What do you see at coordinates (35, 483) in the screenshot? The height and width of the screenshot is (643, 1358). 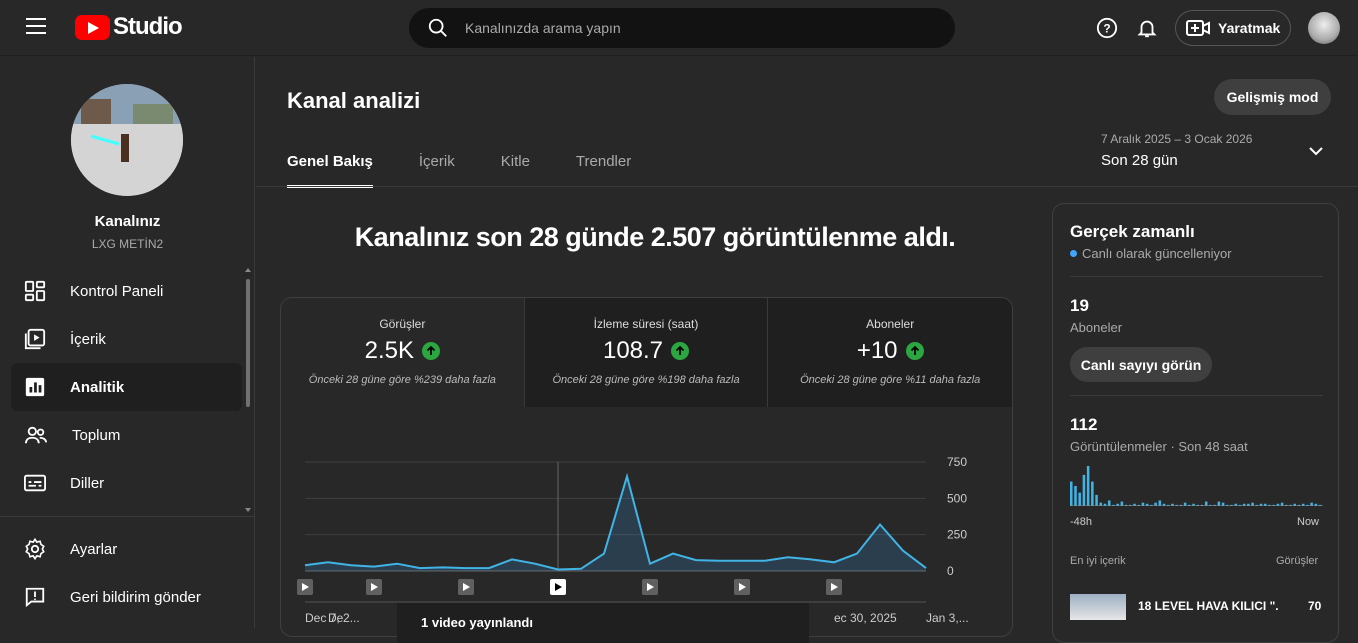 I see `subtitles-icon` at bounding box center [35, 483].